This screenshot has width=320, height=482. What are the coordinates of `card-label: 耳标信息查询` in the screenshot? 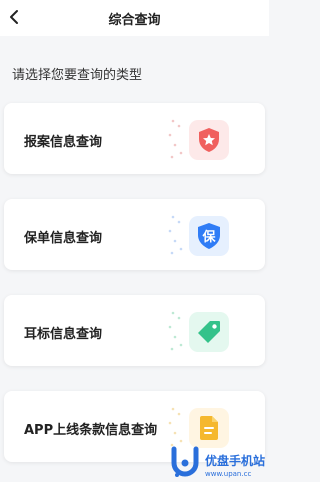 It's located at (63, 334).